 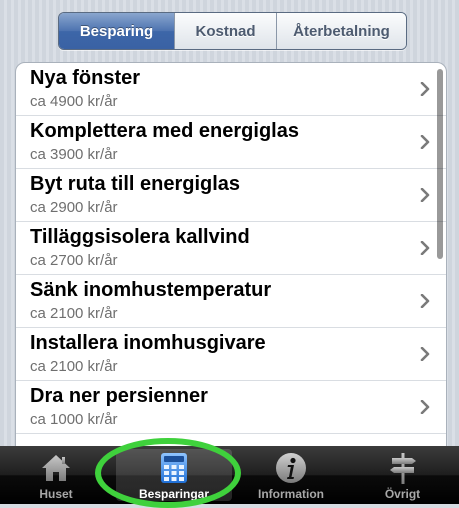 I want to click on house-icon, so click(x=56, y=468).